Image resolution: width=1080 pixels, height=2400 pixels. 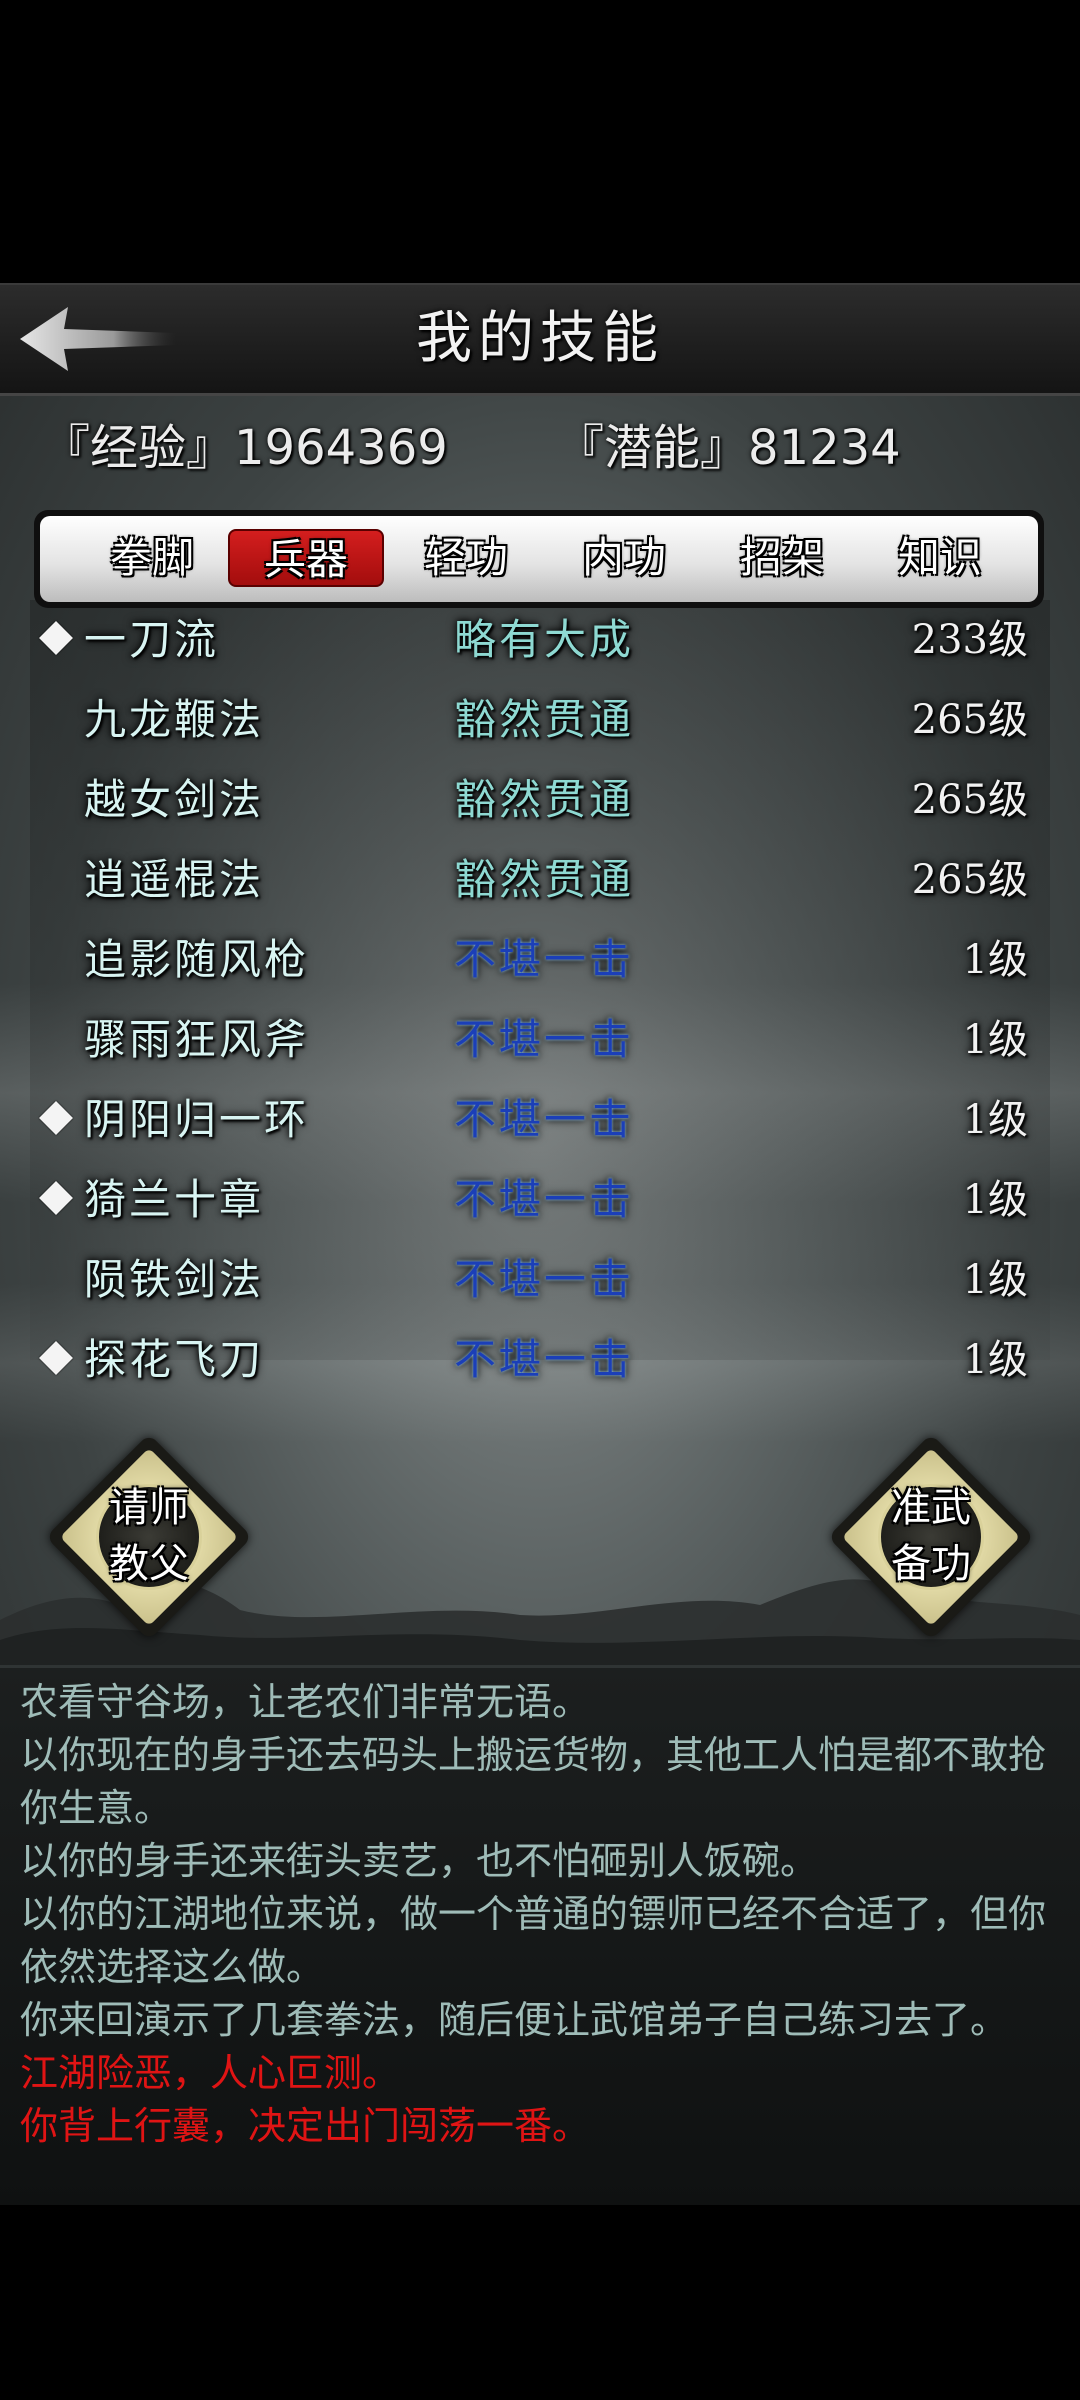 I want to click on skill-row: 九龙鞭法 豁然贯通 265级, so click(x=540, y=720).